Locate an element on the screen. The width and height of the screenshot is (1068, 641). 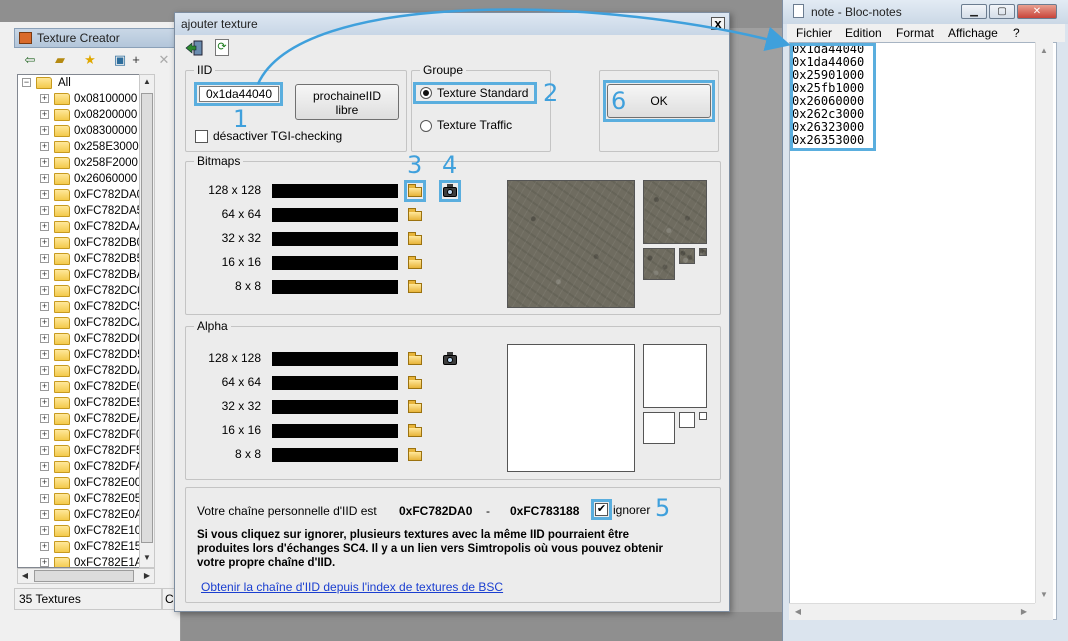
tree-item: +0xFC782DC0 is located at coordinates (97, 291).